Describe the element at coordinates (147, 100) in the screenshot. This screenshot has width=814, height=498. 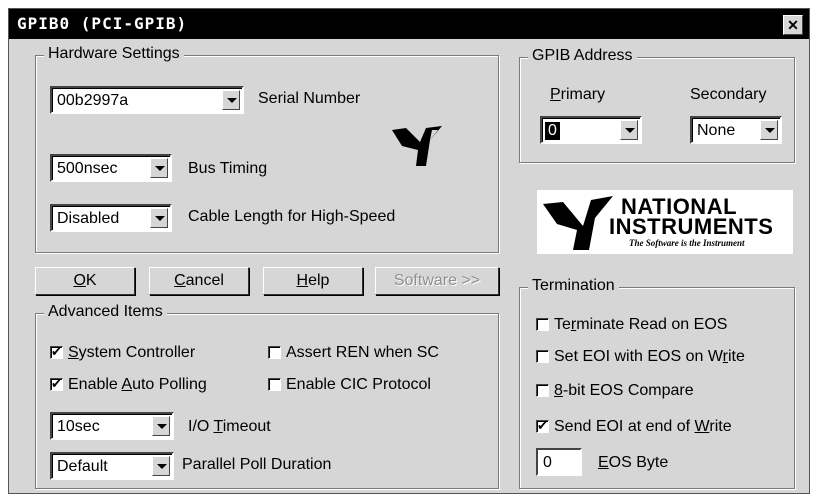
I see `serial-number-combo: 00b2997a` at that location.